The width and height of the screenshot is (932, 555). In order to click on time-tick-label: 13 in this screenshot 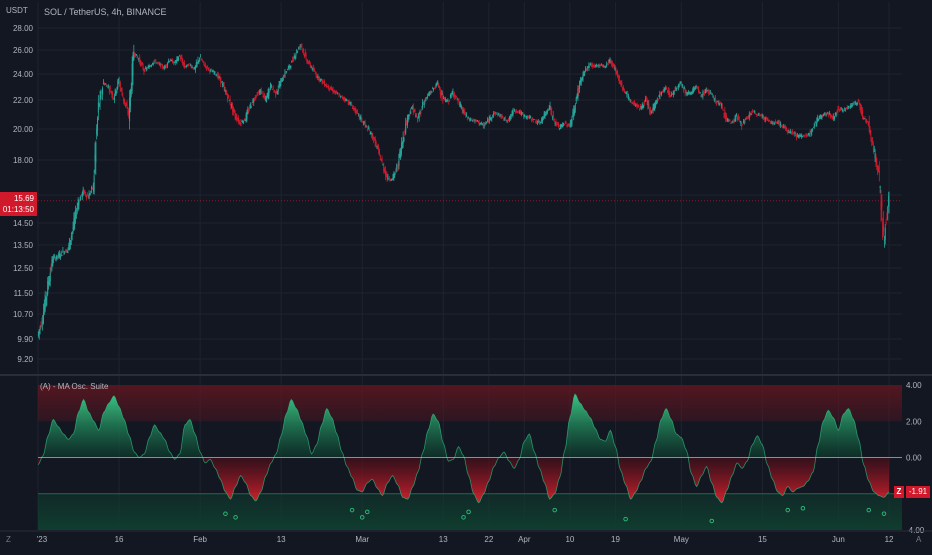, I will do `click(281, 539)`.